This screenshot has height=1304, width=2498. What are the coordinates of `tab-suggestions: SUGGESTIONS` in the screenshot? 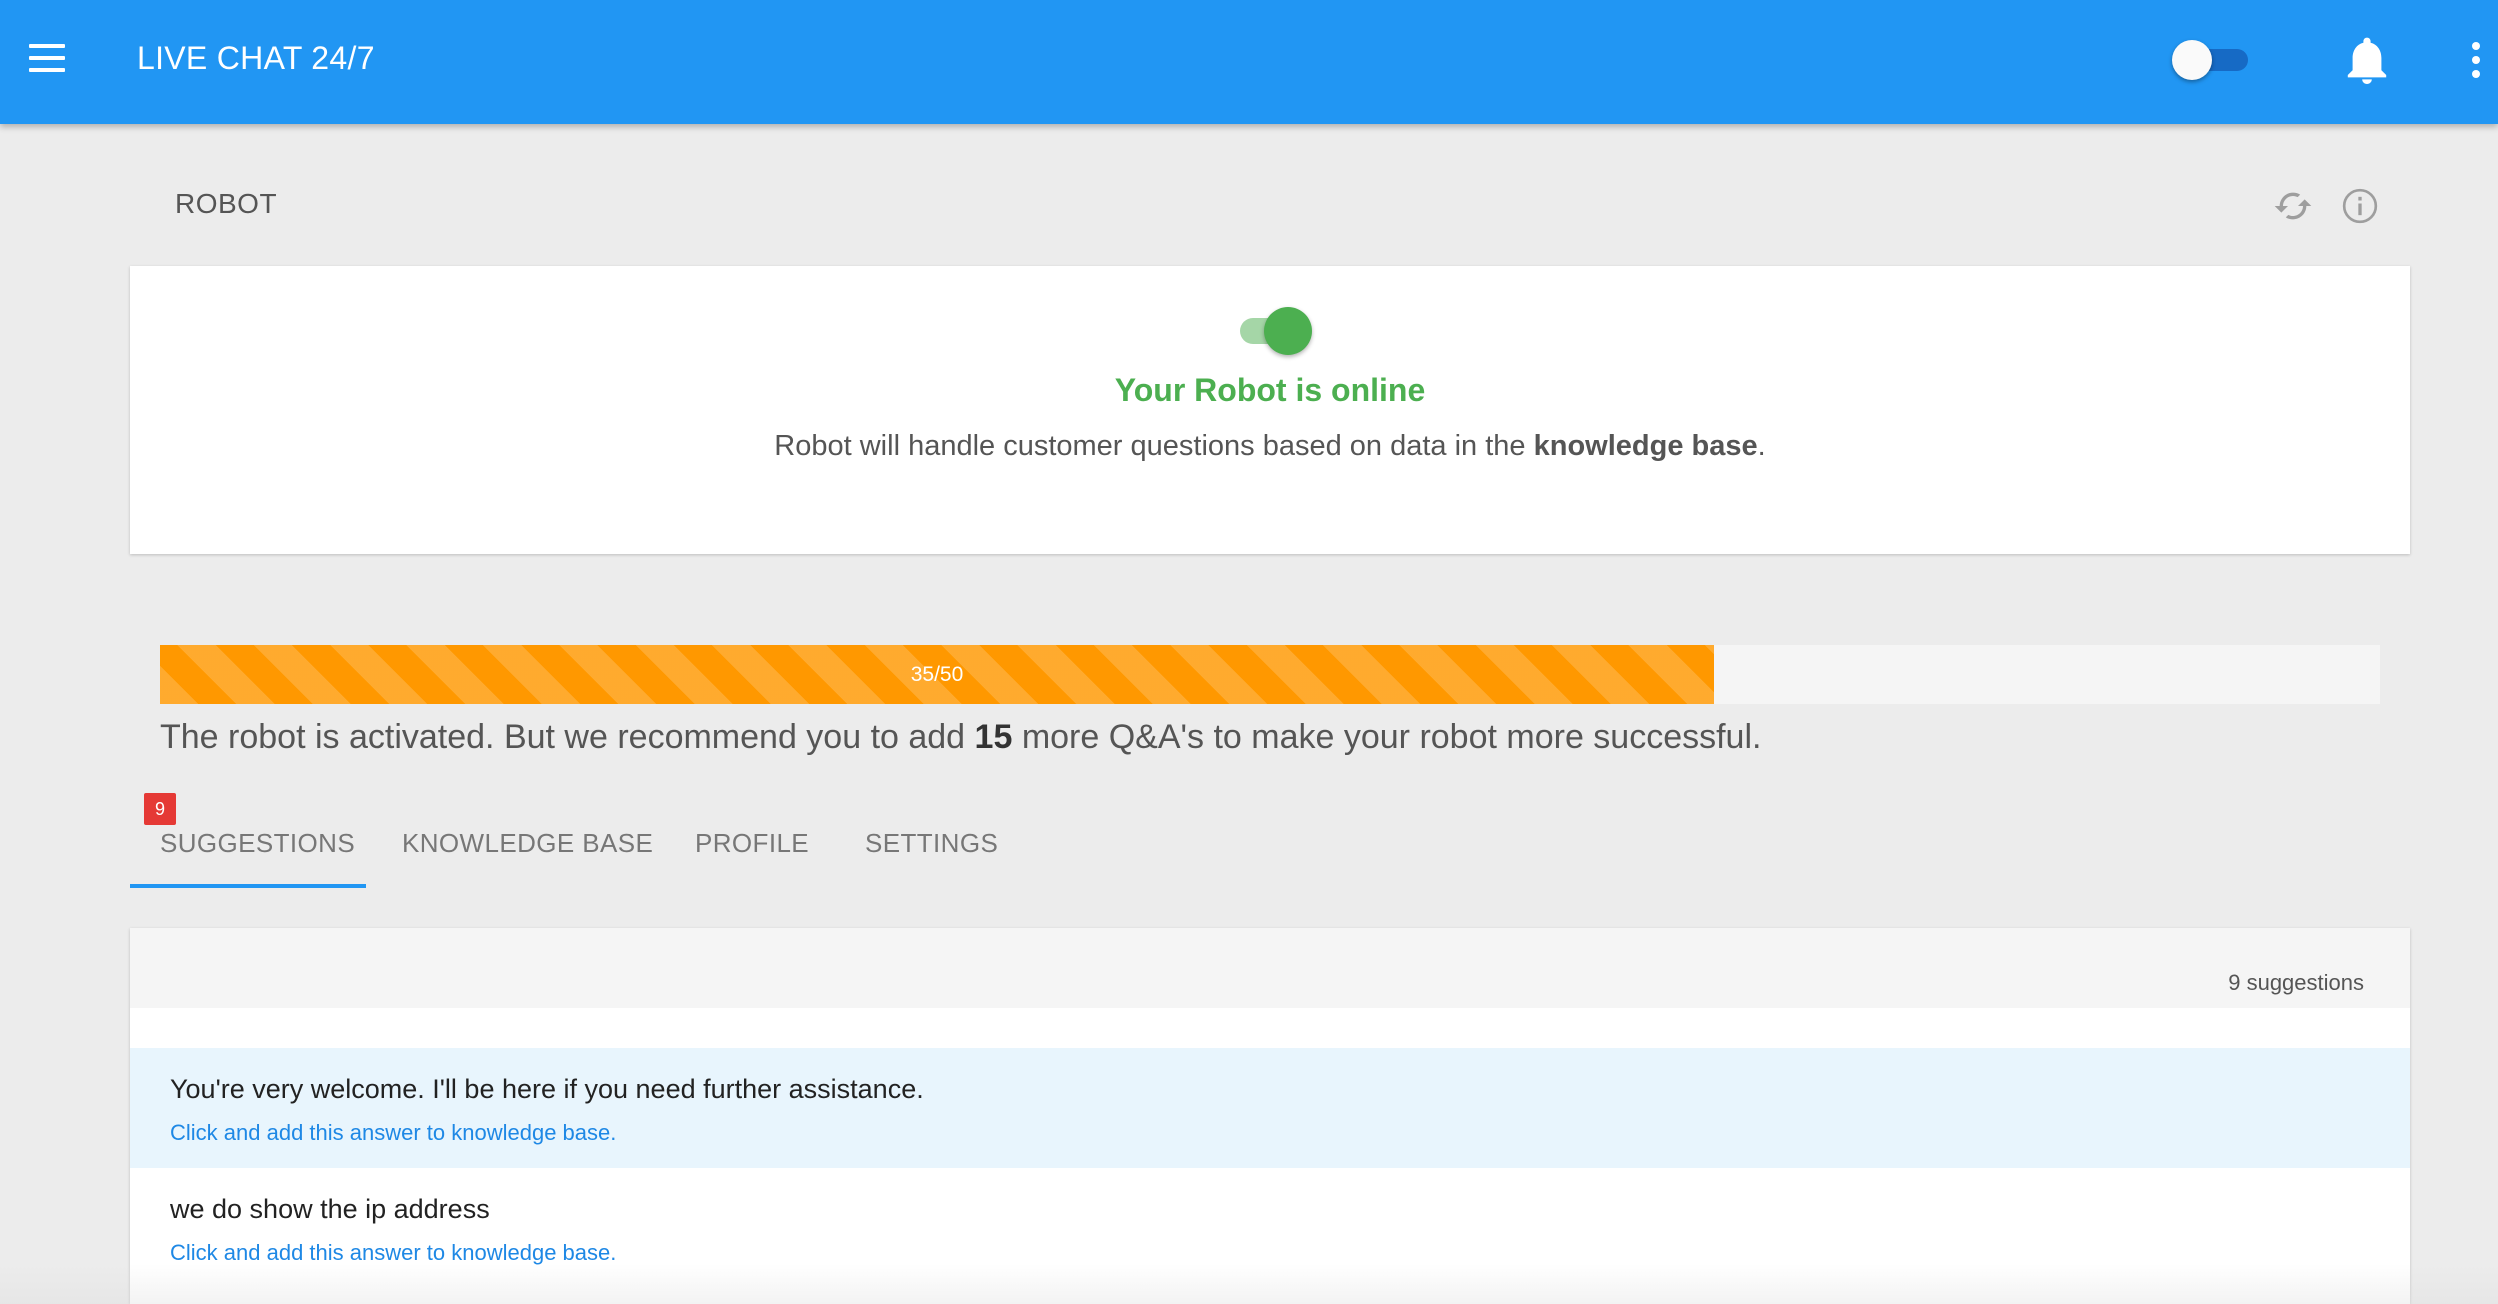 It's located at (248, 854).